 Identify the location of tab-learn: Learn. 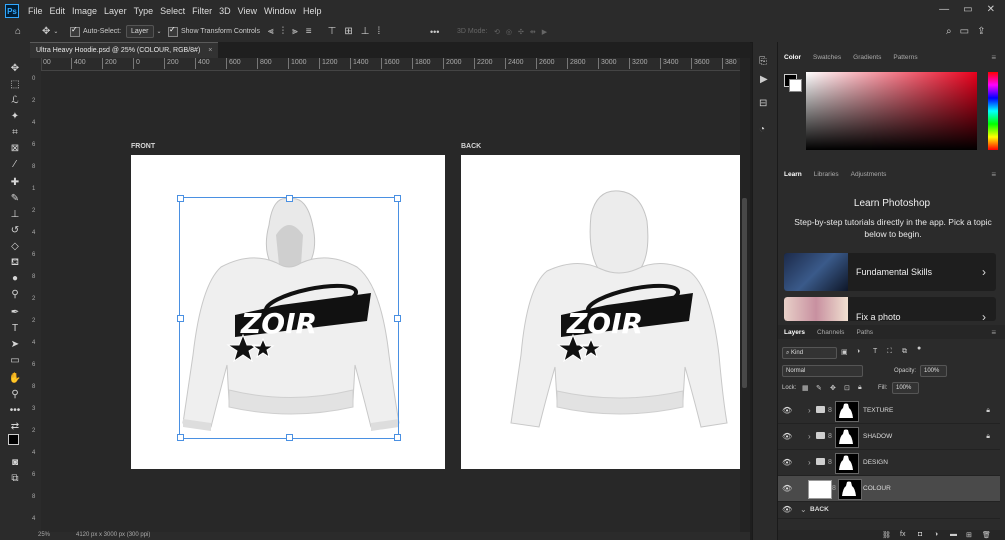
(793, 174).